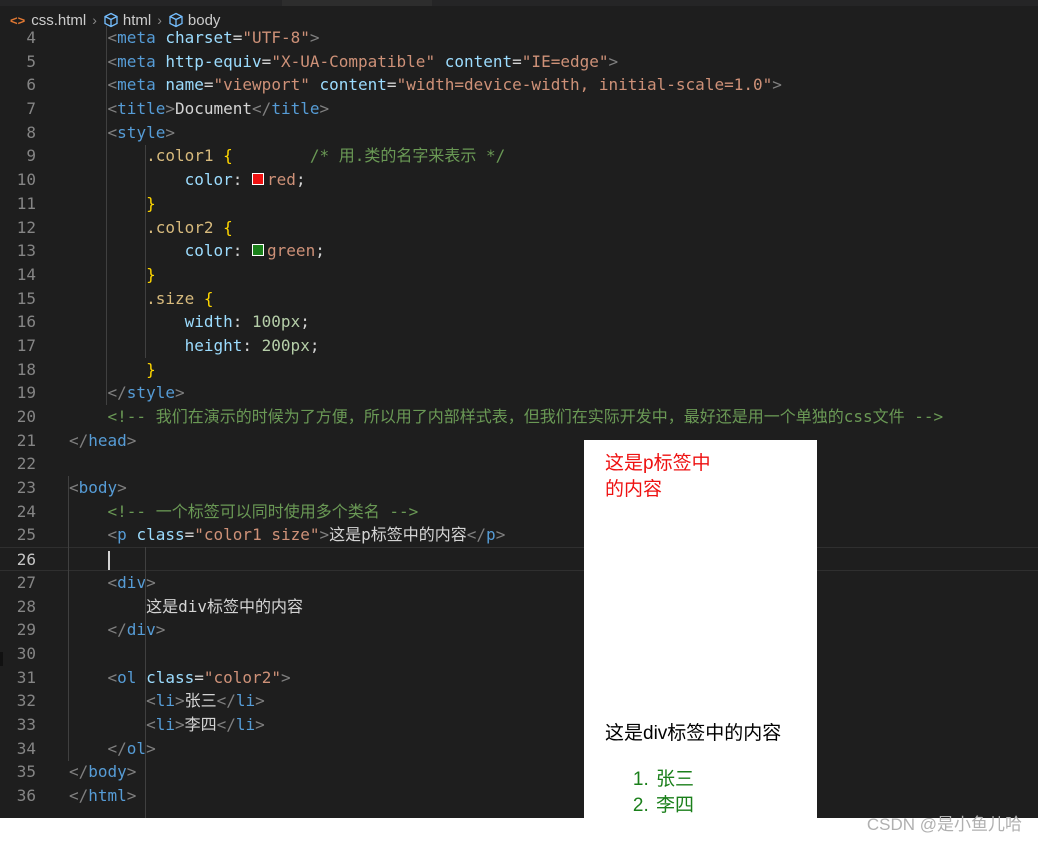  Describe the element at coordinates (519, 346) in the screenshot. I see `code-line: 17 height: 200px;` at that location.